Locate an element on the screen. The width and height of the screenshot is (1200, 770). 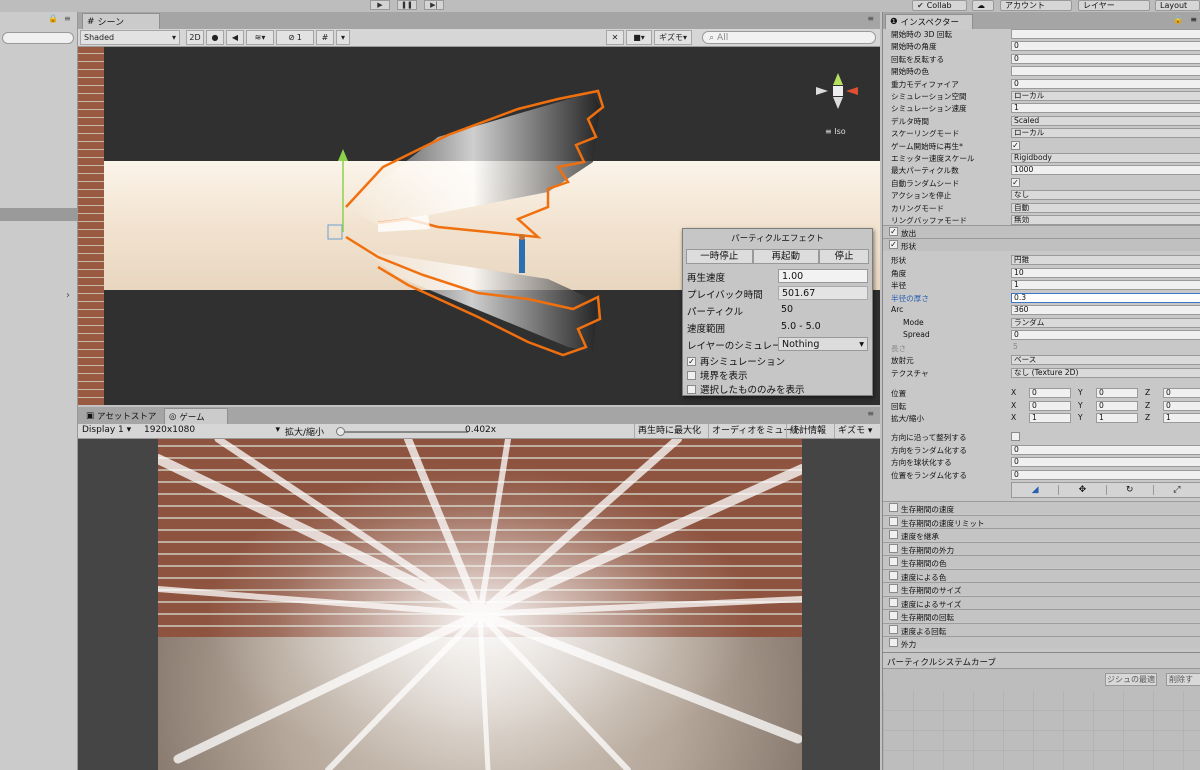
orientation-center-cube is located at coordinates (838, 91).